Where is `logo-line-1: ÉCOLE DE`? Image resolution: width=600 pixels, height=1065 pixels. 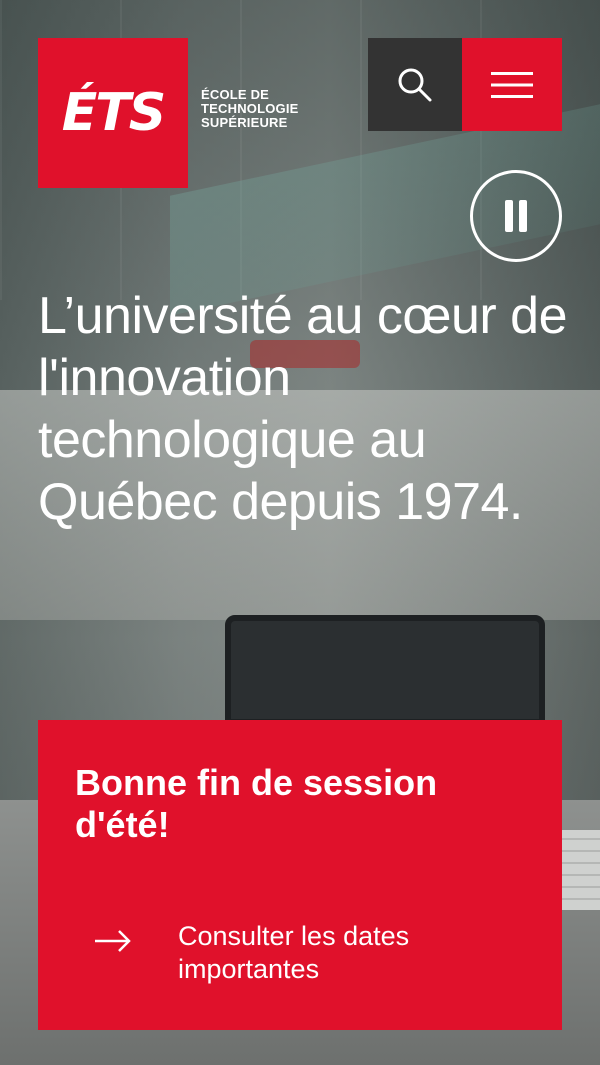
logo-line-1: ÉCOLE DE is located at coordinates (235, 94).